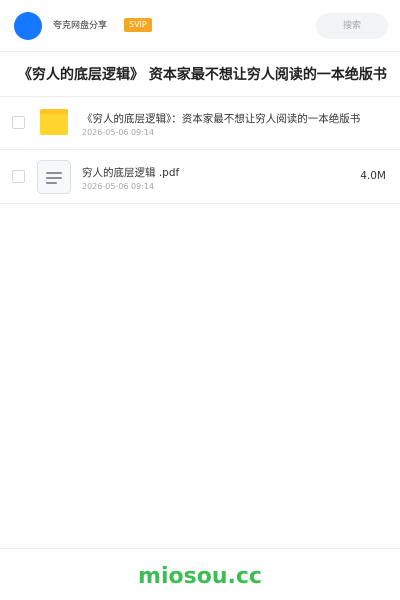 Image resolution: width=400 pixels, height=600 pixels. What do you see at coordinates (54, 177) in the screenshot?
I see `document-icon` at bounding box center [54, 177].